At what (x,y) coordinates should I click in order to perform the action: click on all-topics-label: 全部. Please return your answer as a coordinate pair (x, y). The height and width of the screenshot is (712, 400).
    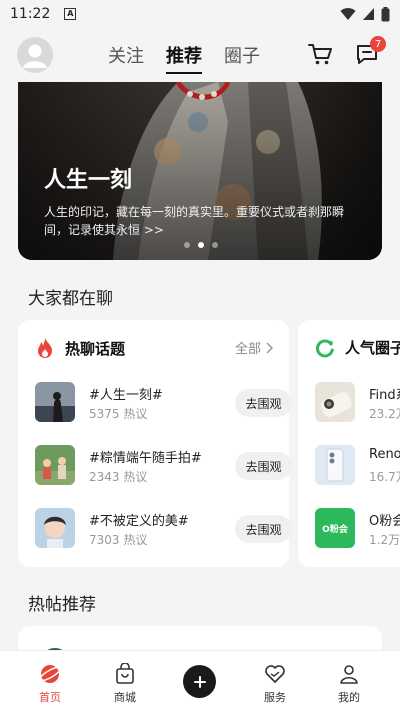
    Looking at the image, I should click on (247, 349).